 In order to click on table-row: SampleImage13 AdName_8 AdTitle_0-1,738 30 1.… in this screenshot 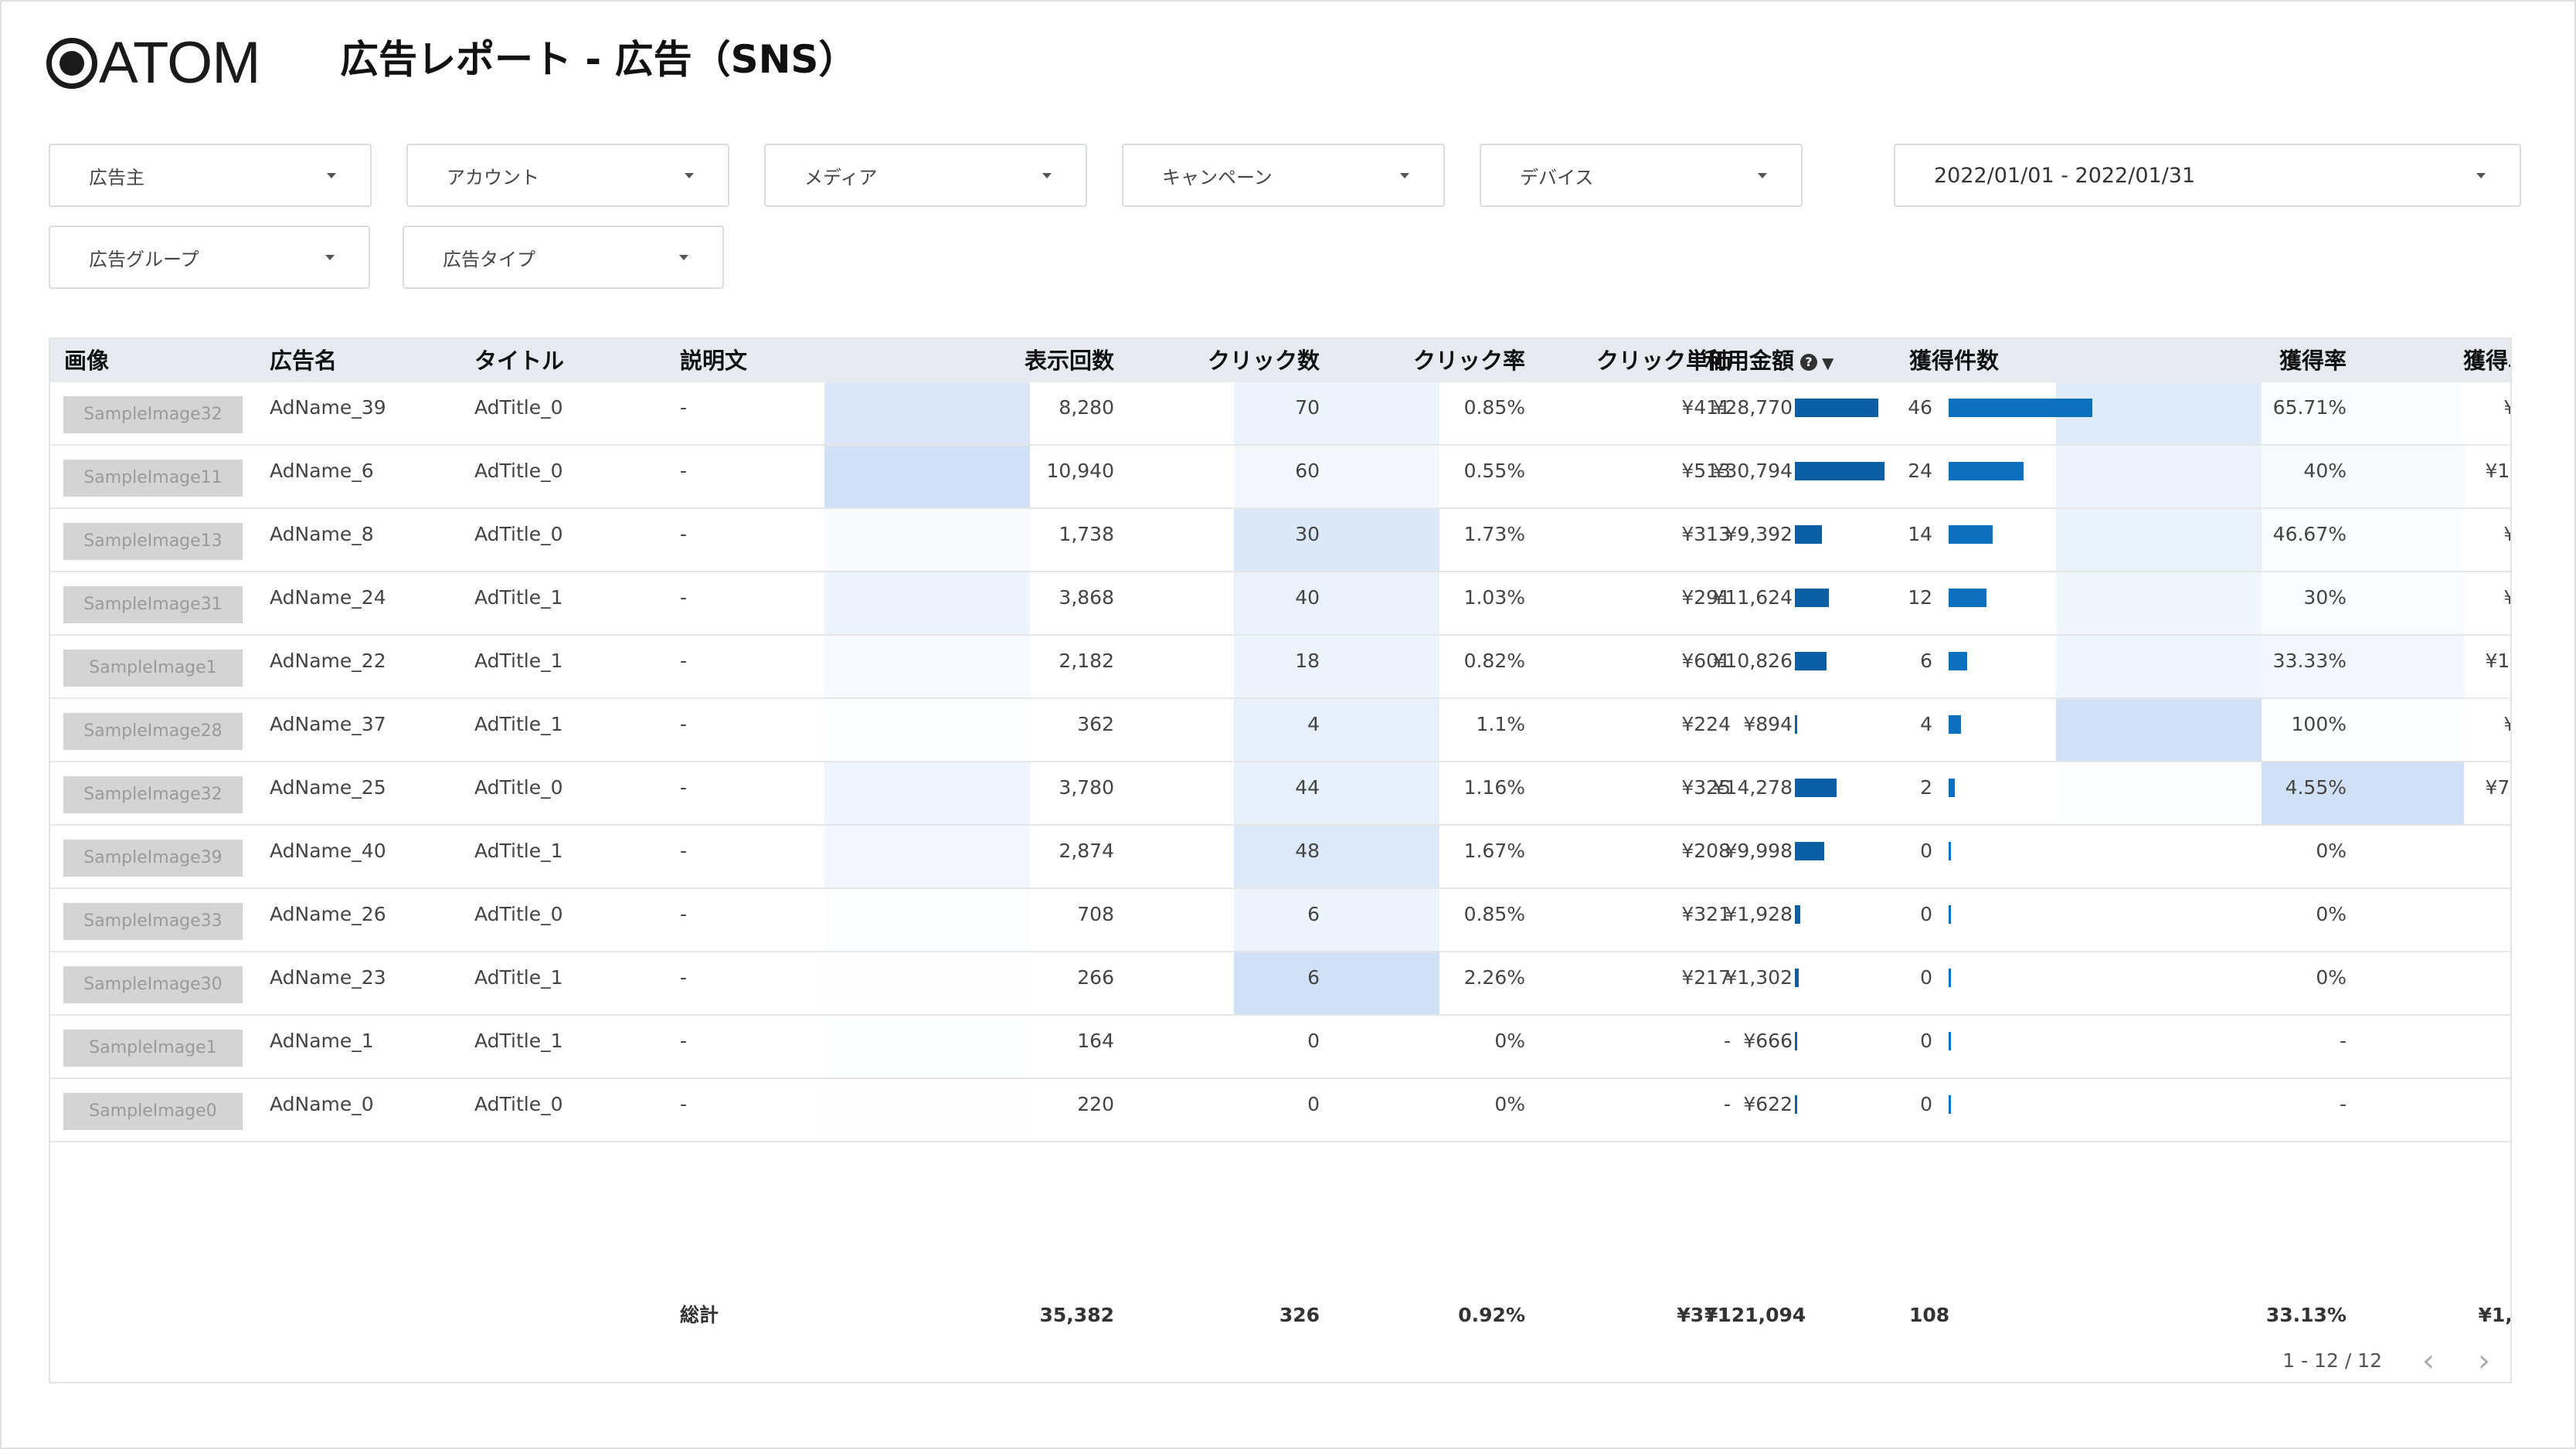, I will do `click(1280, 540)`.